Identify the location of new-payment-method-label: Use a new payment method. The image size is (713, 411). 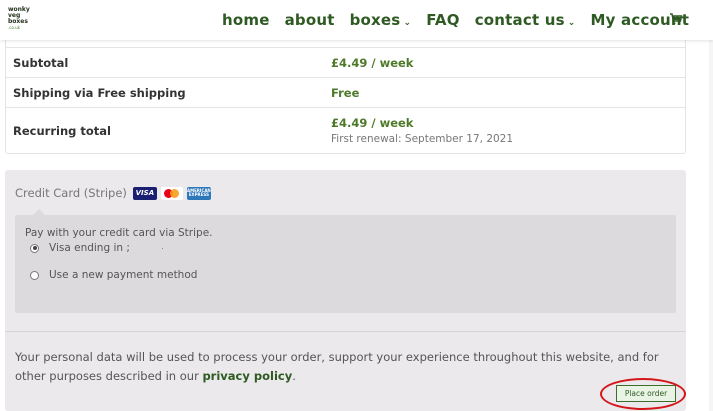
(123, 275).